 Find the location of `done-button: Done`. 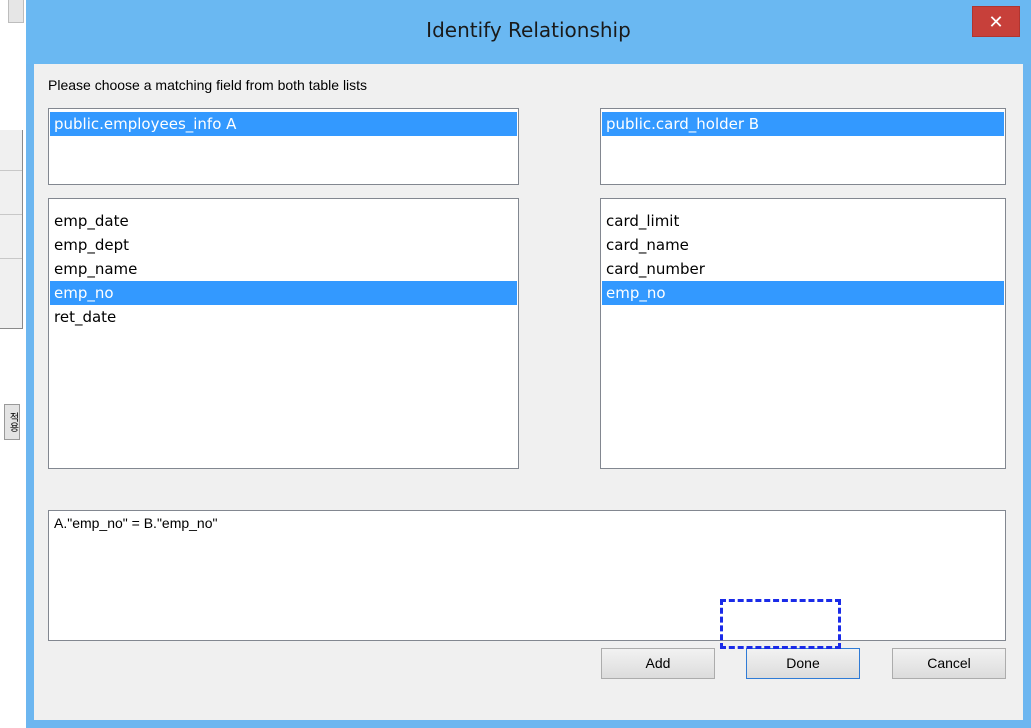

done-button: Done is located at coordinates (803, 663).